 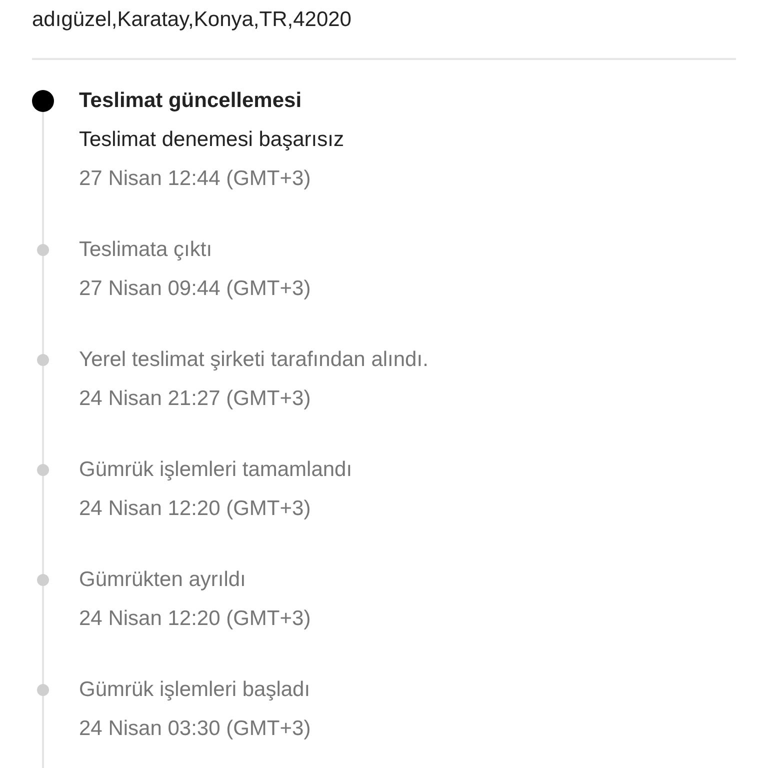 I want to click on event-title: Teslimat güncellemesi, so click(x=191, y=101).